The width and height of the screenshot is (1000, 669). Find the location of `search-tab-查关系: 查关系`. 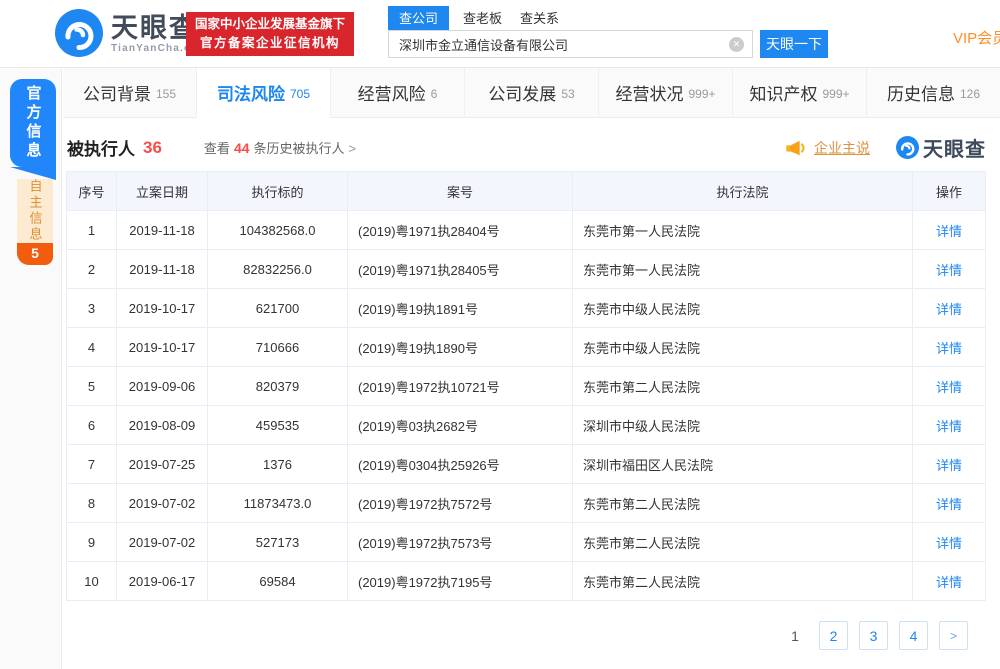

search-tab-查关系: 查关系 is located at coordinates (539, 19).